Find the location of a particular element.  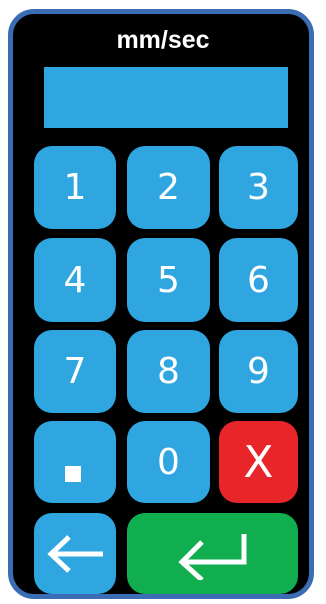

key-3-button: 3 is located at coordinates (258, 187).